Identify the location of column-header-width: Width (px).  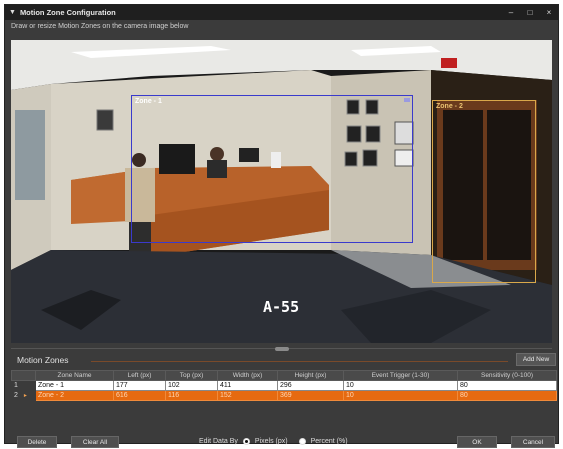
(247, 375).